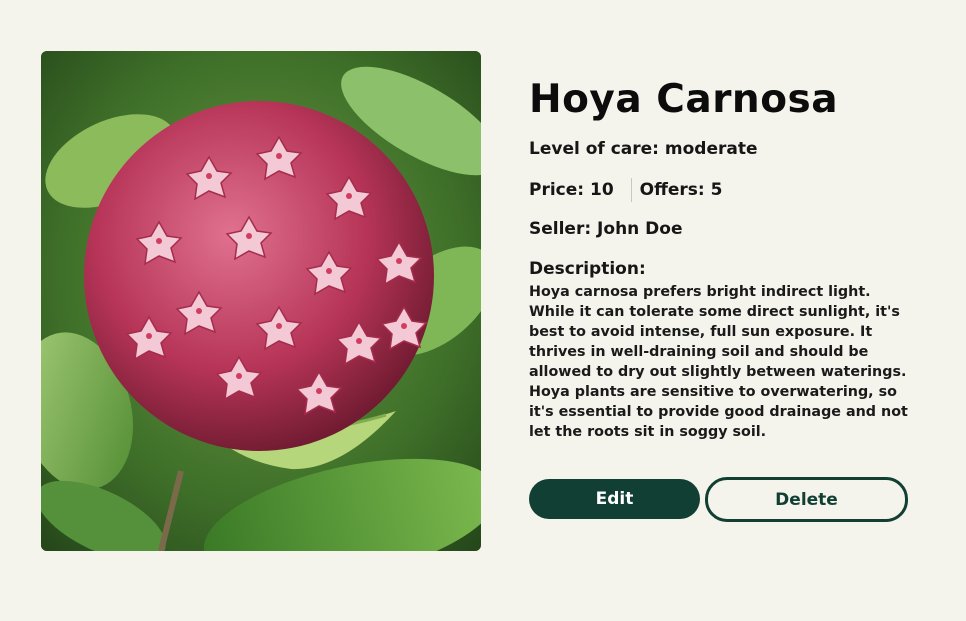 The image size is (966, 621). Describe the element at coordinates (606, 229) in the screenshot. I see `seller: Seller: John Doe` at that location.